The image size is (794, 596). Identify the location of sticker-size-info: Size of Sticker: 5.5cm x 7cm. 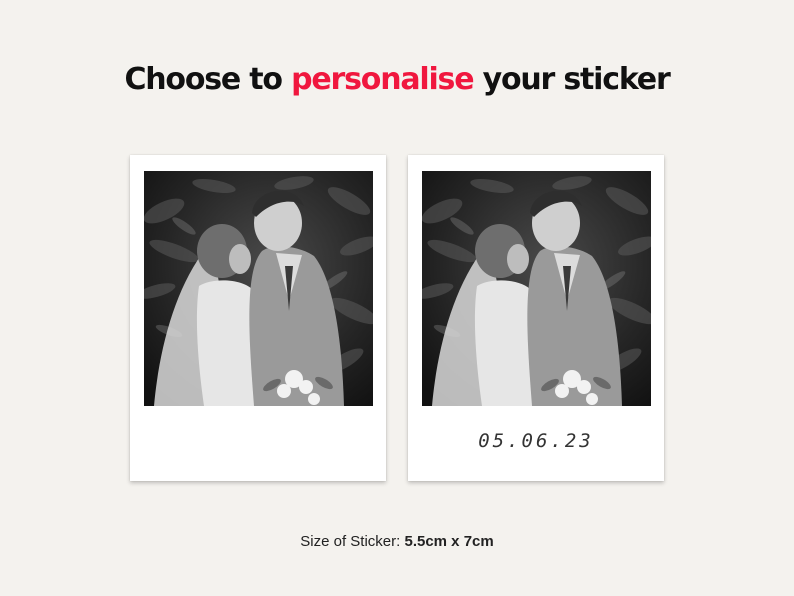
(397, 541).